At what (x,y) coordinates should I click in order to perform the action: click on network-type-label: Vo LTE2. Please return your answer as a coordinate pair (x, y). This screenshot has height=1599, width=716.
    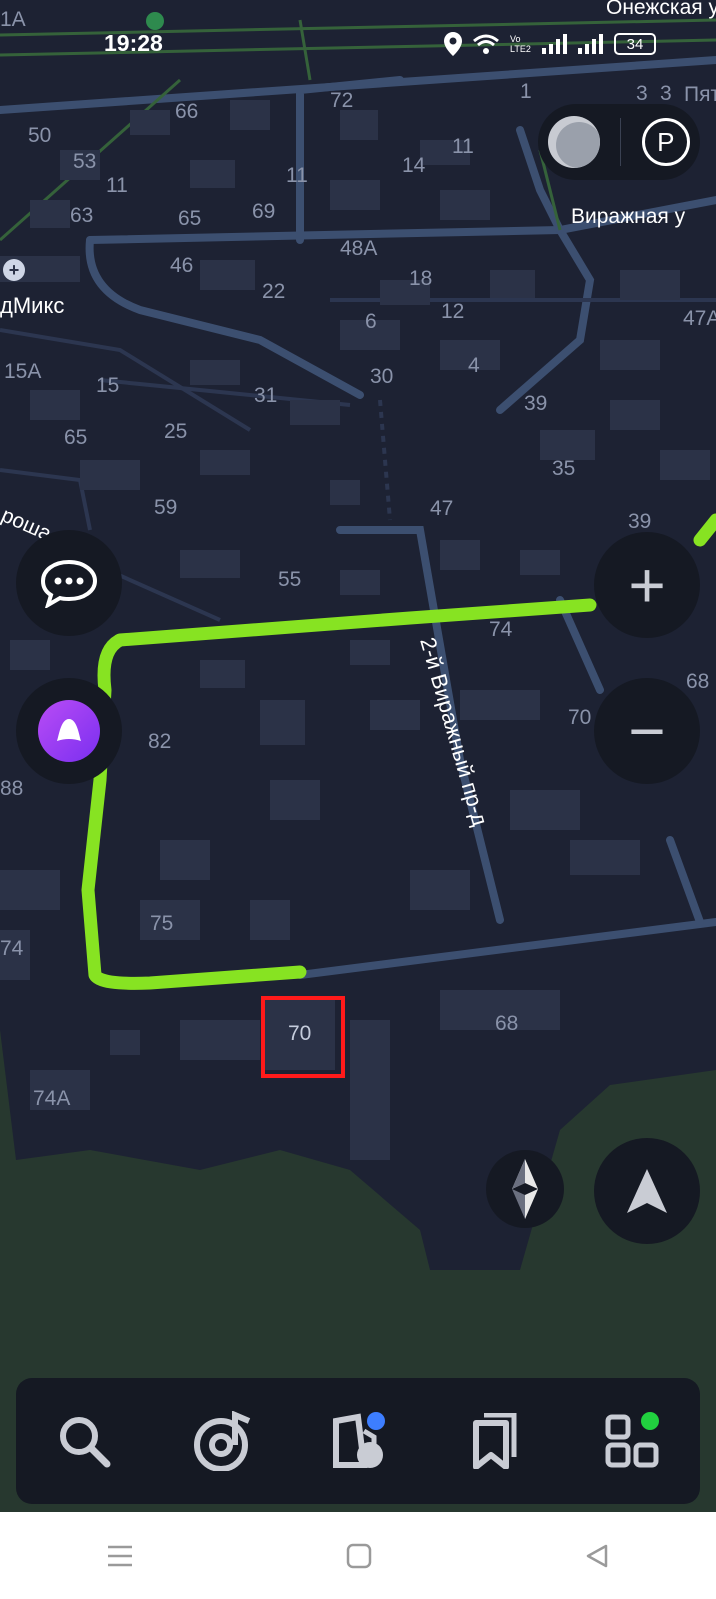
    Looking at the image, I should click on (520, 44).